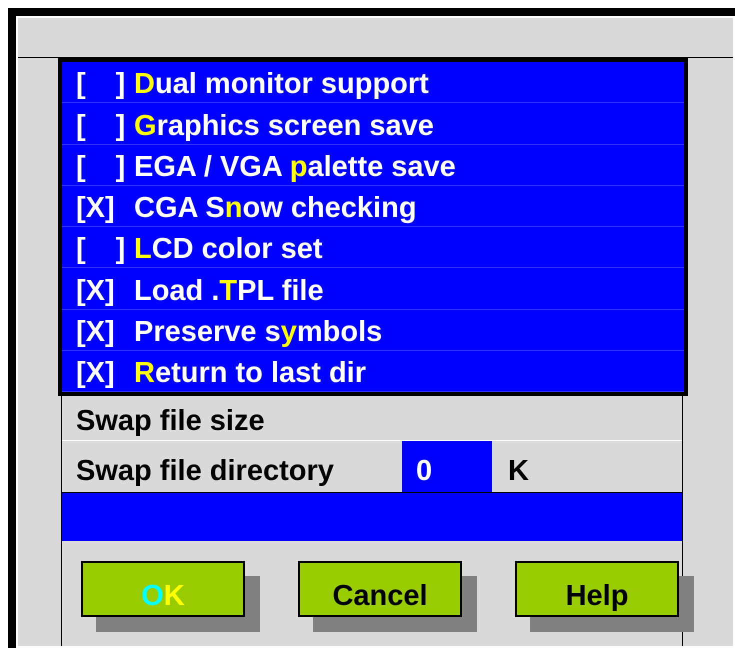  I want to click on option-label: Dual monitor support, so click(281, 85).